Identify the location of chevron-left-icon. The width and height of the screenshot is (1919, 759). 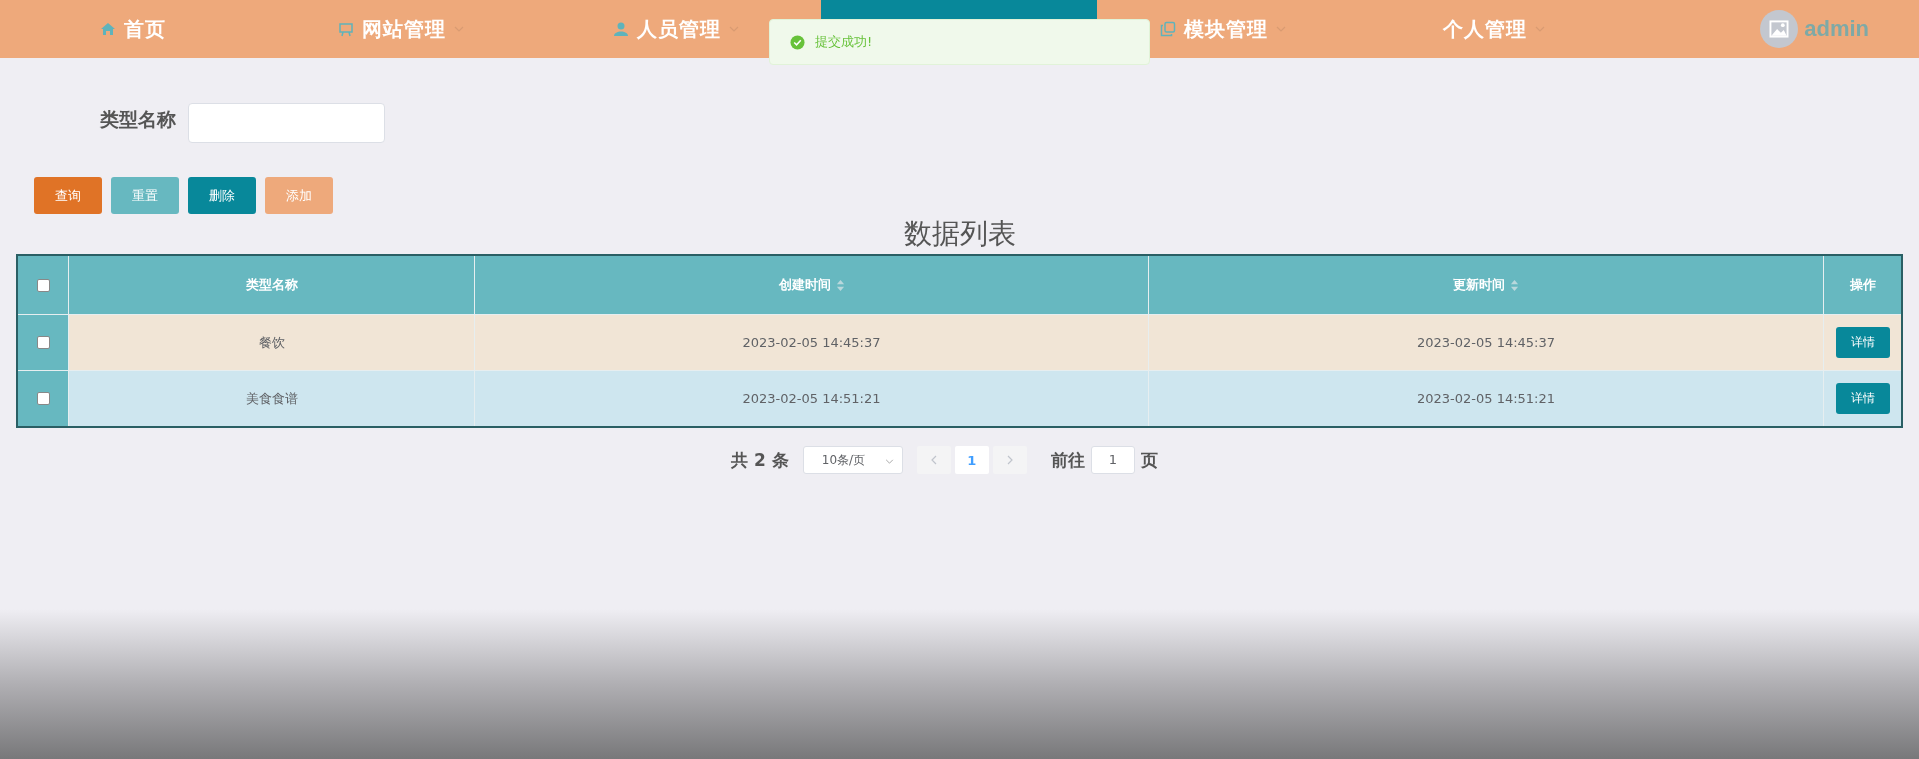
(933, 460).